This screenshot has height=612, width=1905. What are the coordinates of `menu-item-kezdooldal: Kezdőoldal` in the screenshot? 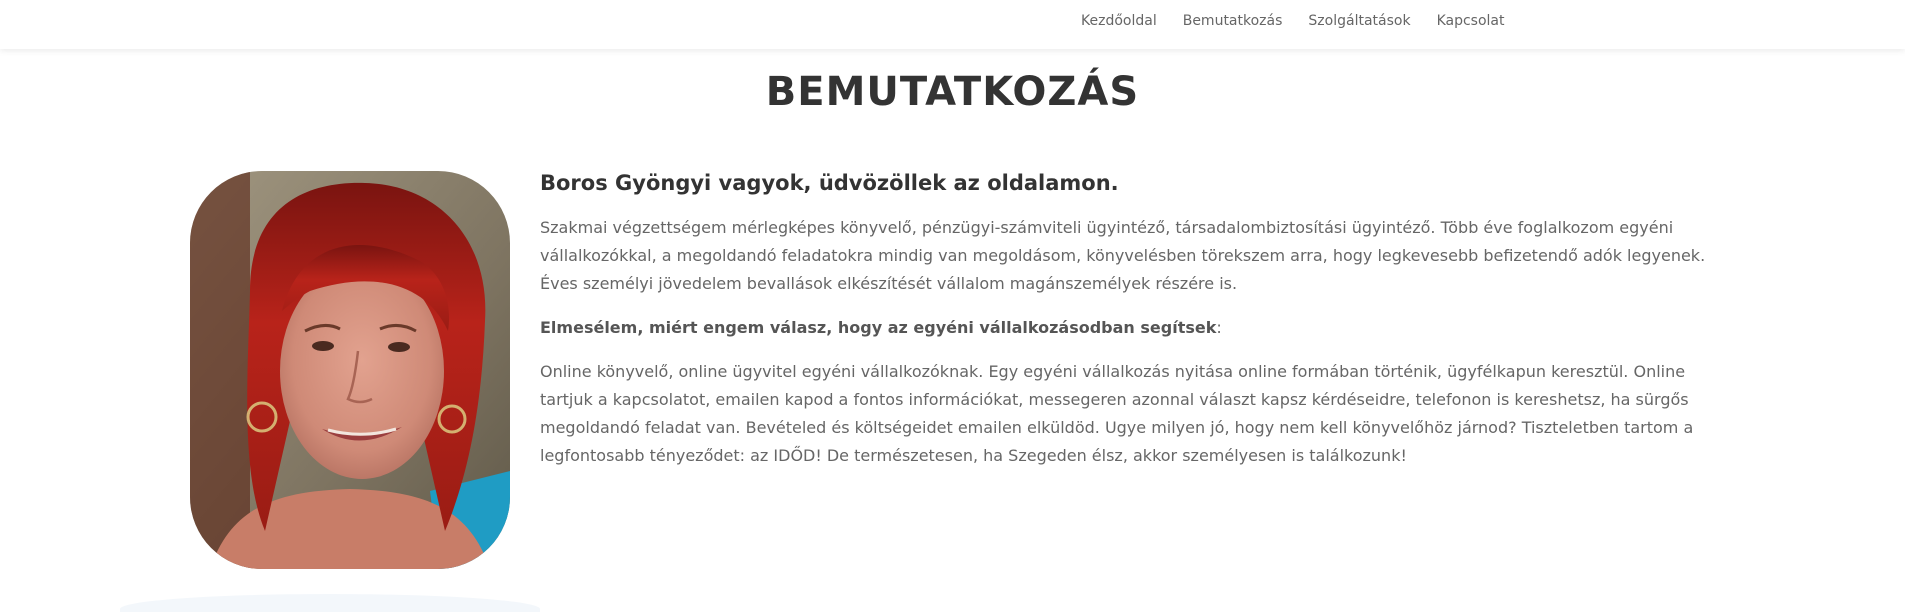 It's located at (1119, 21).